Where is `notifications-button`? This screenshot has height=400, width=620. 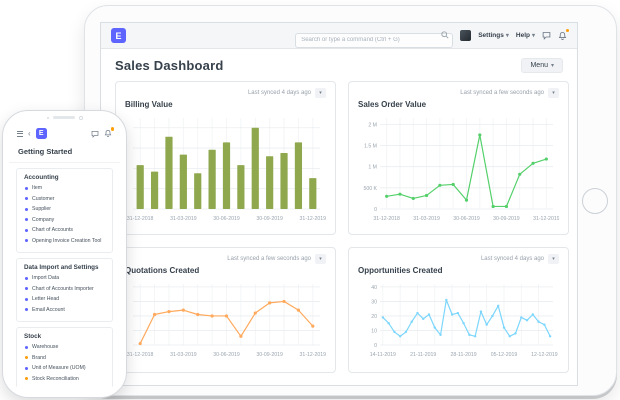 notifications-button is located at coordinates (563, 34).